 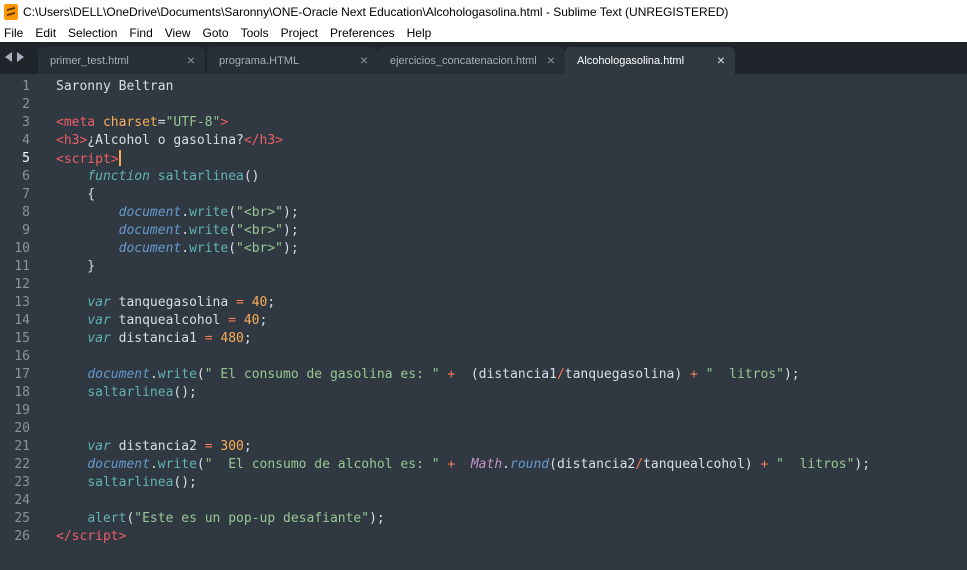 I want to click on code-token: " El consumo de alcohol es: ", so click(x=322, y=464).